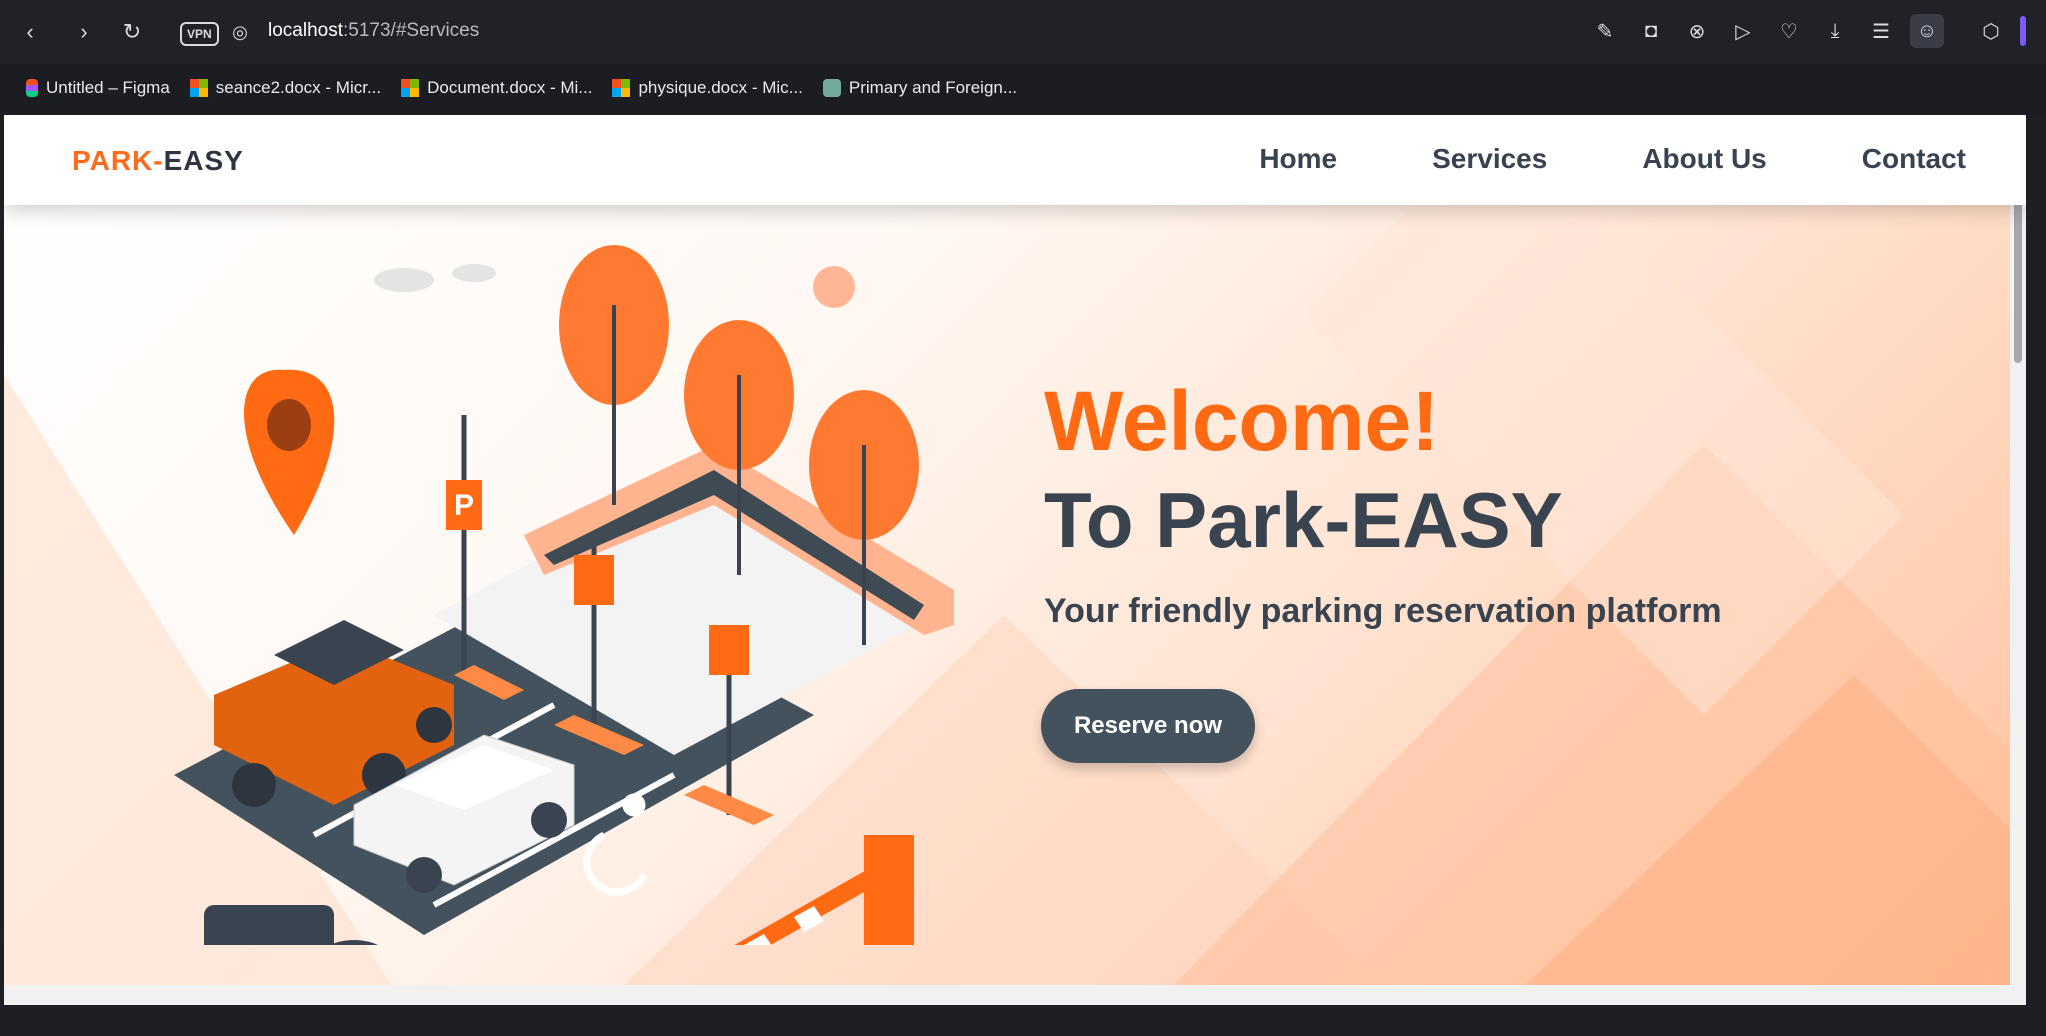 This screenshot has height=1036, width=2046. Describe the element at coordinates (1881, 31) in the screenshot. I see `settings-icon: ☰` at that location.